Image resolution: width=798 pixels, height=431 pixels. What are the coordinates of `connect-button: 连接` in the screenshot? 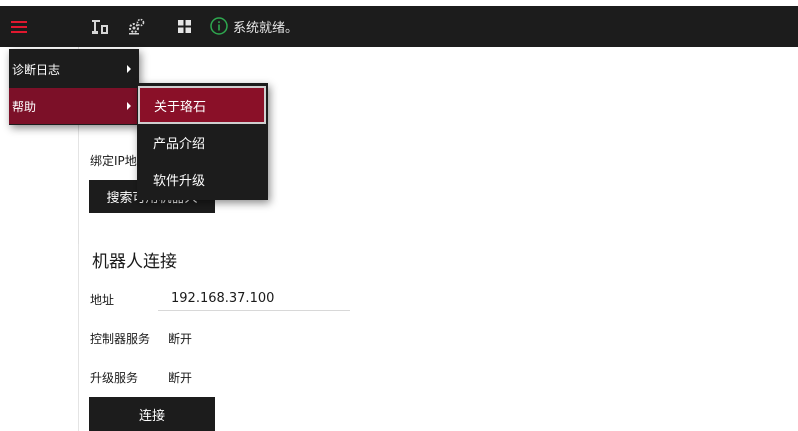 It's located at (152, 414).